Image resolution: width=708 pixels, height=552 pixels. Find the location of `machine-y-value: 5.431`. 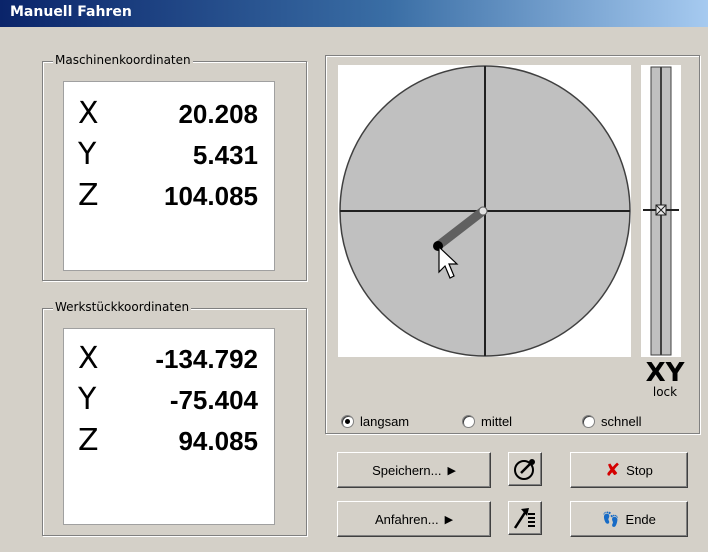

machine-y-value: 5.431 is located at coordinates (225, 155).